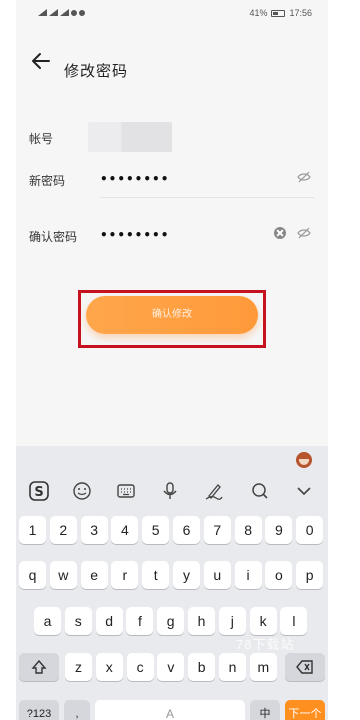 This screenshot has height=720, width=360. I want to click on battery-icon, so click(278, 13).